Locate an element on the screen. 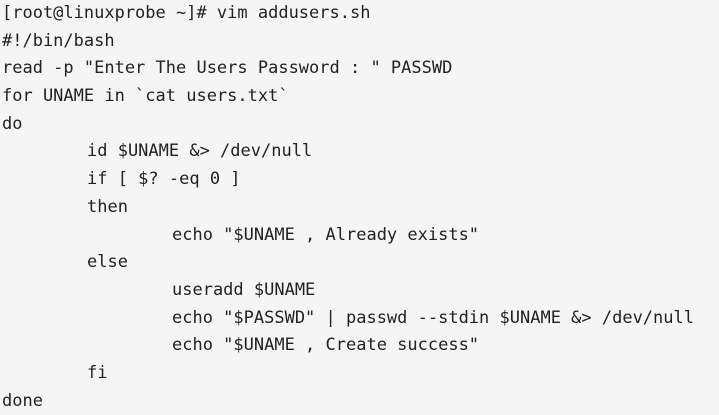  command-prompt-line: [root@linuxprobe ~]# vim addusers.sh is located at coordinates (186, 13).